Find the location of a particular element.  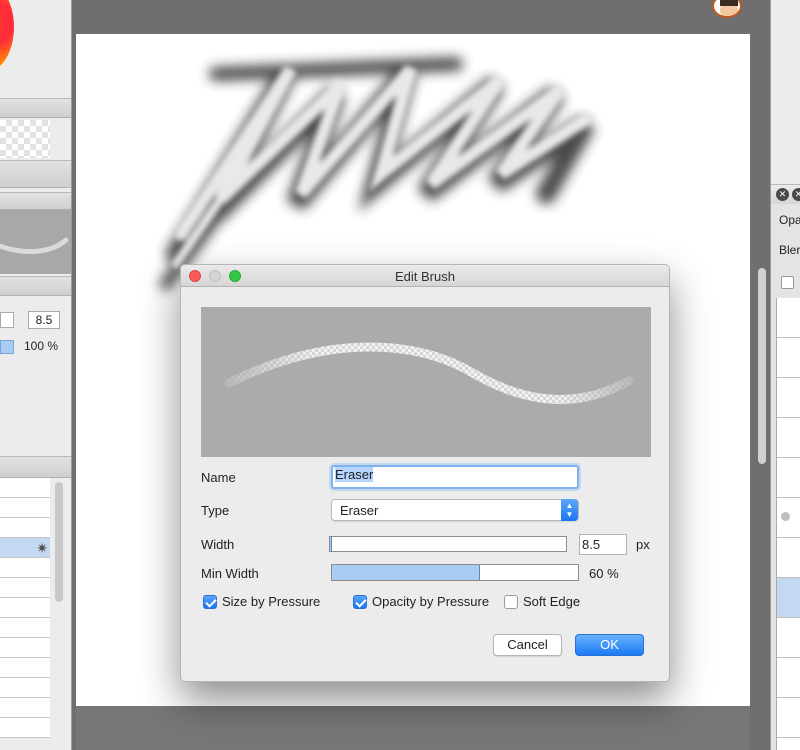

brush-stroke-preview is located at coordinates (429, 373).